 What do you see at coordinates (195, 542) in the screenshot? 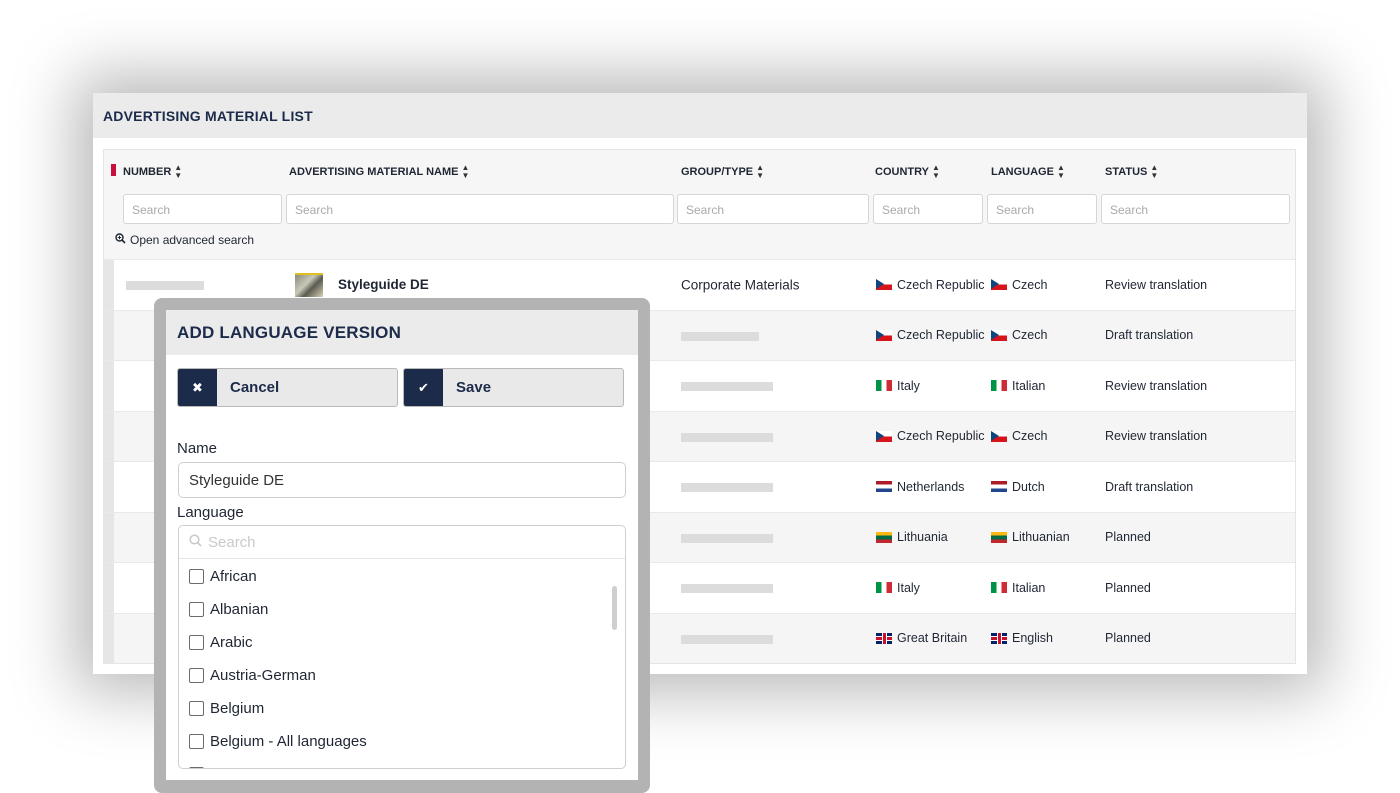
I see `search-icon` at bounding box center [195, 542].